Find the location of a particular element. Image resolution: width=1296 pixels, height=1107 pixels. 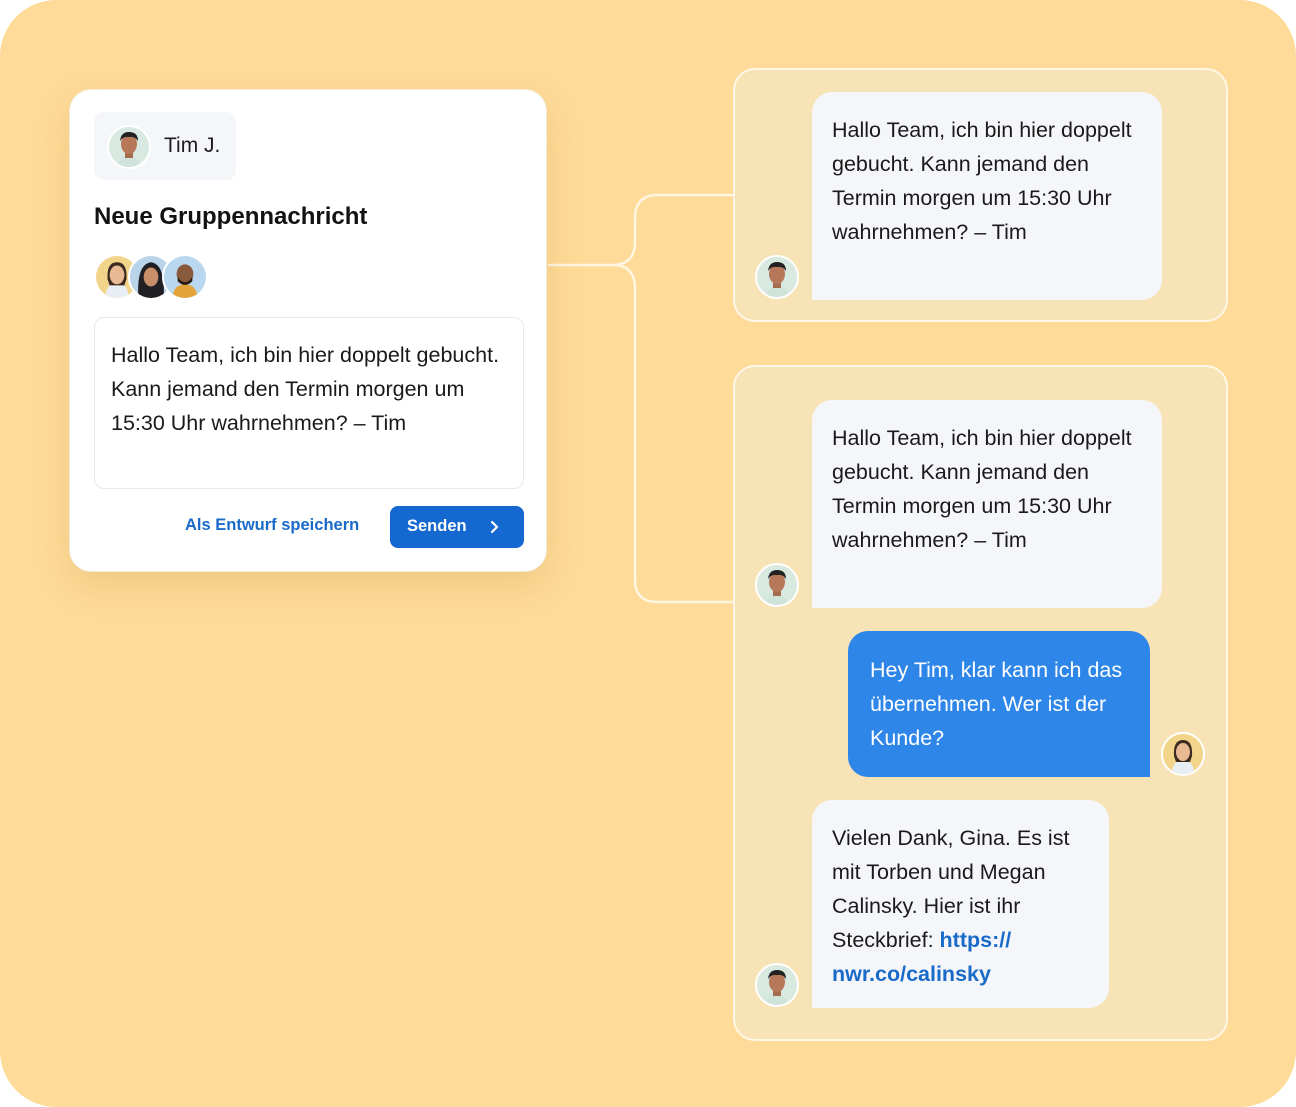

send-button: Senden is located at coordinates (457, 527).